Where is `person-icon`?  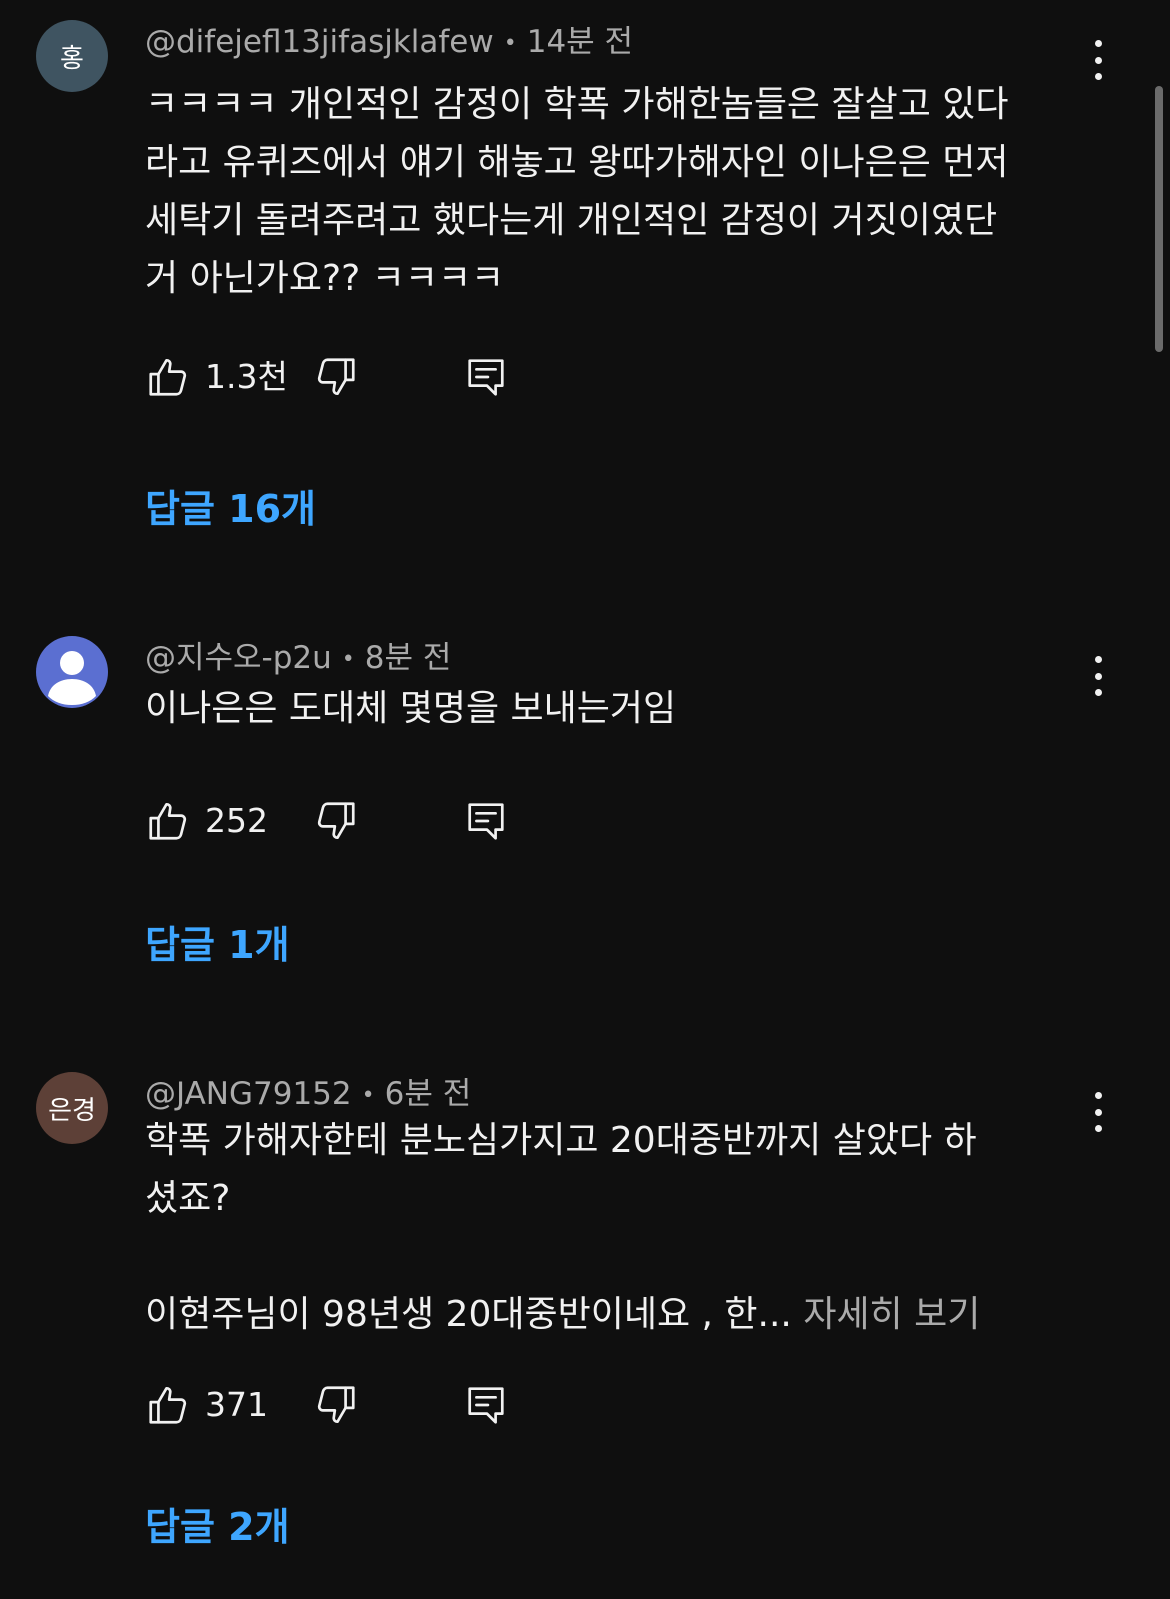 person-icon is located at coordinates (72, 678).